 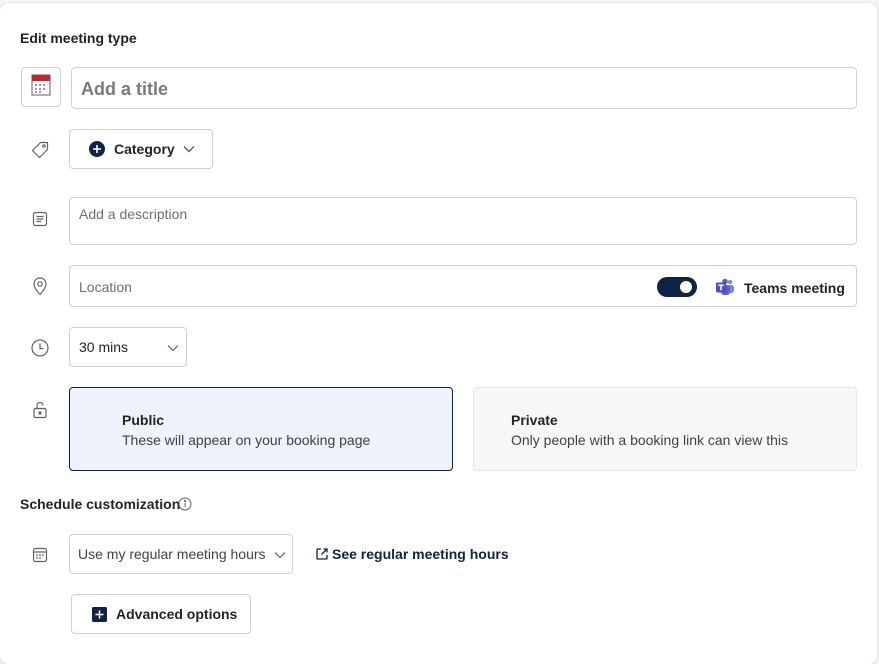 What do you see at coordinates (40, 219) in the screenshot?
I see `note-icon` at bounding box center [40, 219].